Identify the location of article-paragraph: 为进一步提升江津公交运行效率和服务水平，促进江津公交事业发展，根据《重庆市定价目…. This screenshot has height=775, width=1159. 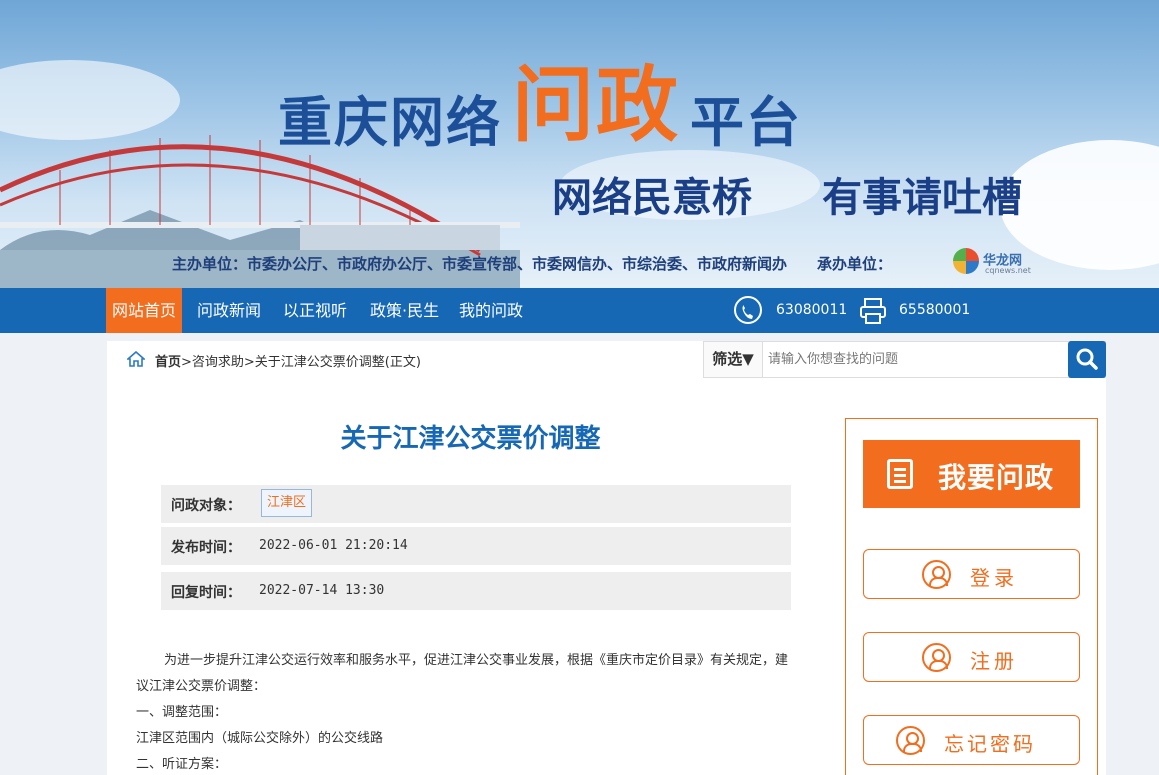
(462, 673).